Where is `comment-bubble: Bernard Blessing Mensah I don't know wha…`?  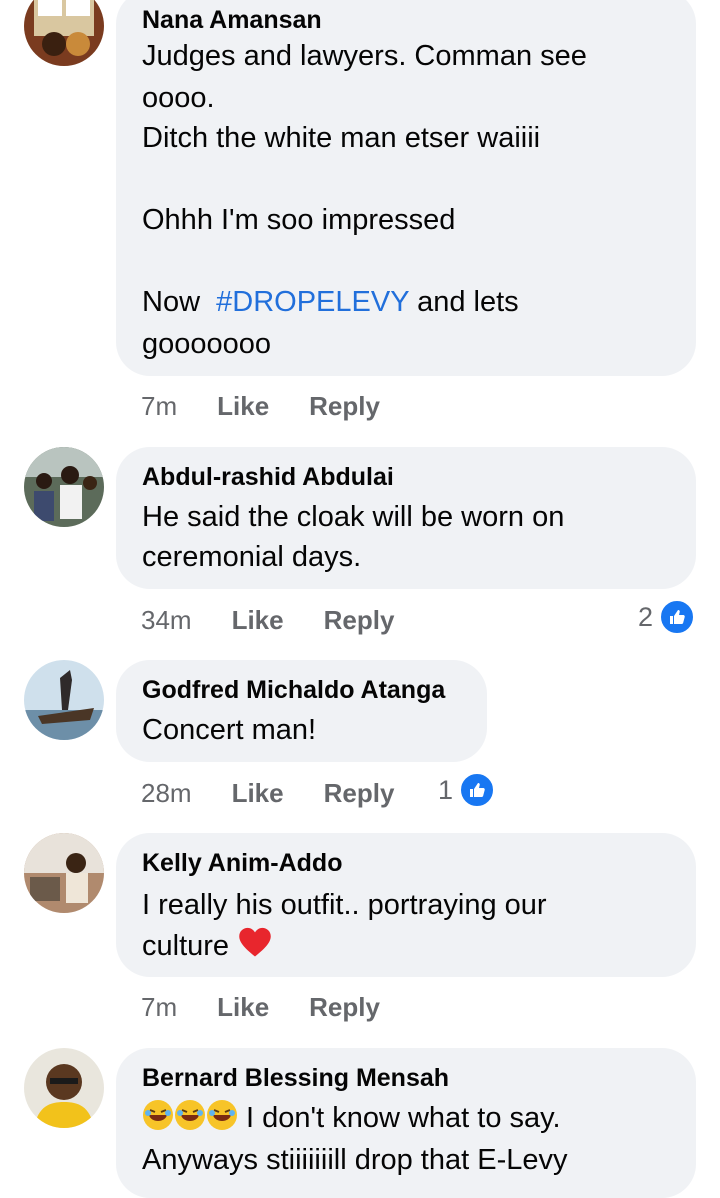 comment-bubble: Bernard Blessing Mensah I don't know wha… is located at coordinates (406, 1123).